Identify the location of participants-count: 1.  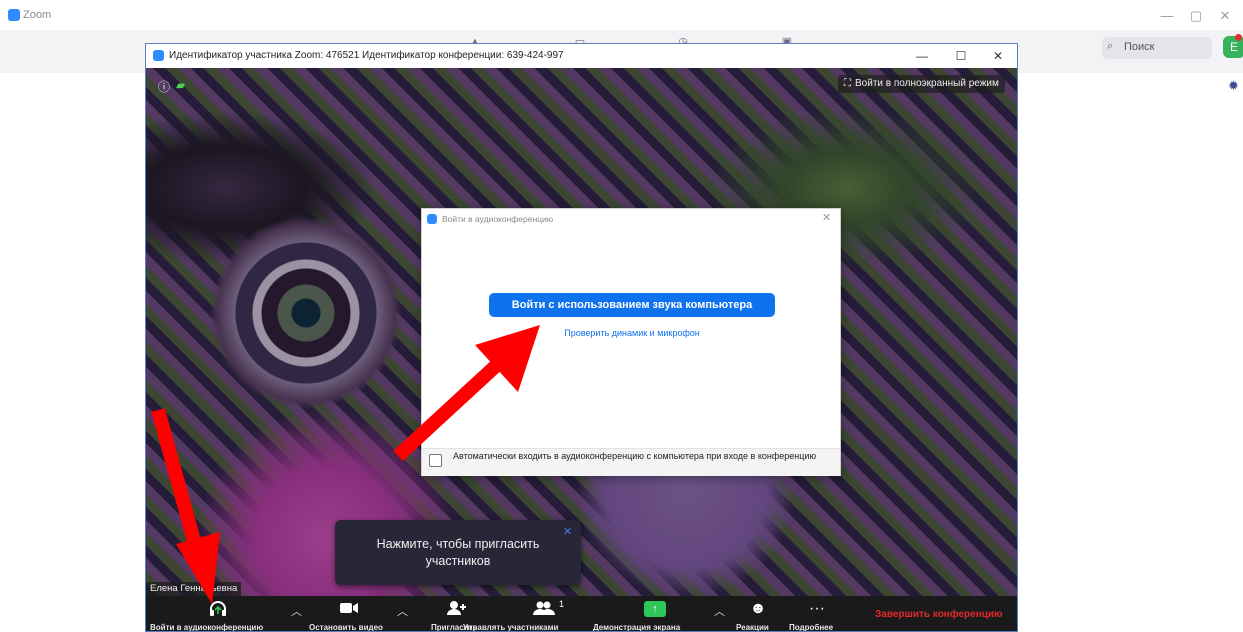
(562, 604).